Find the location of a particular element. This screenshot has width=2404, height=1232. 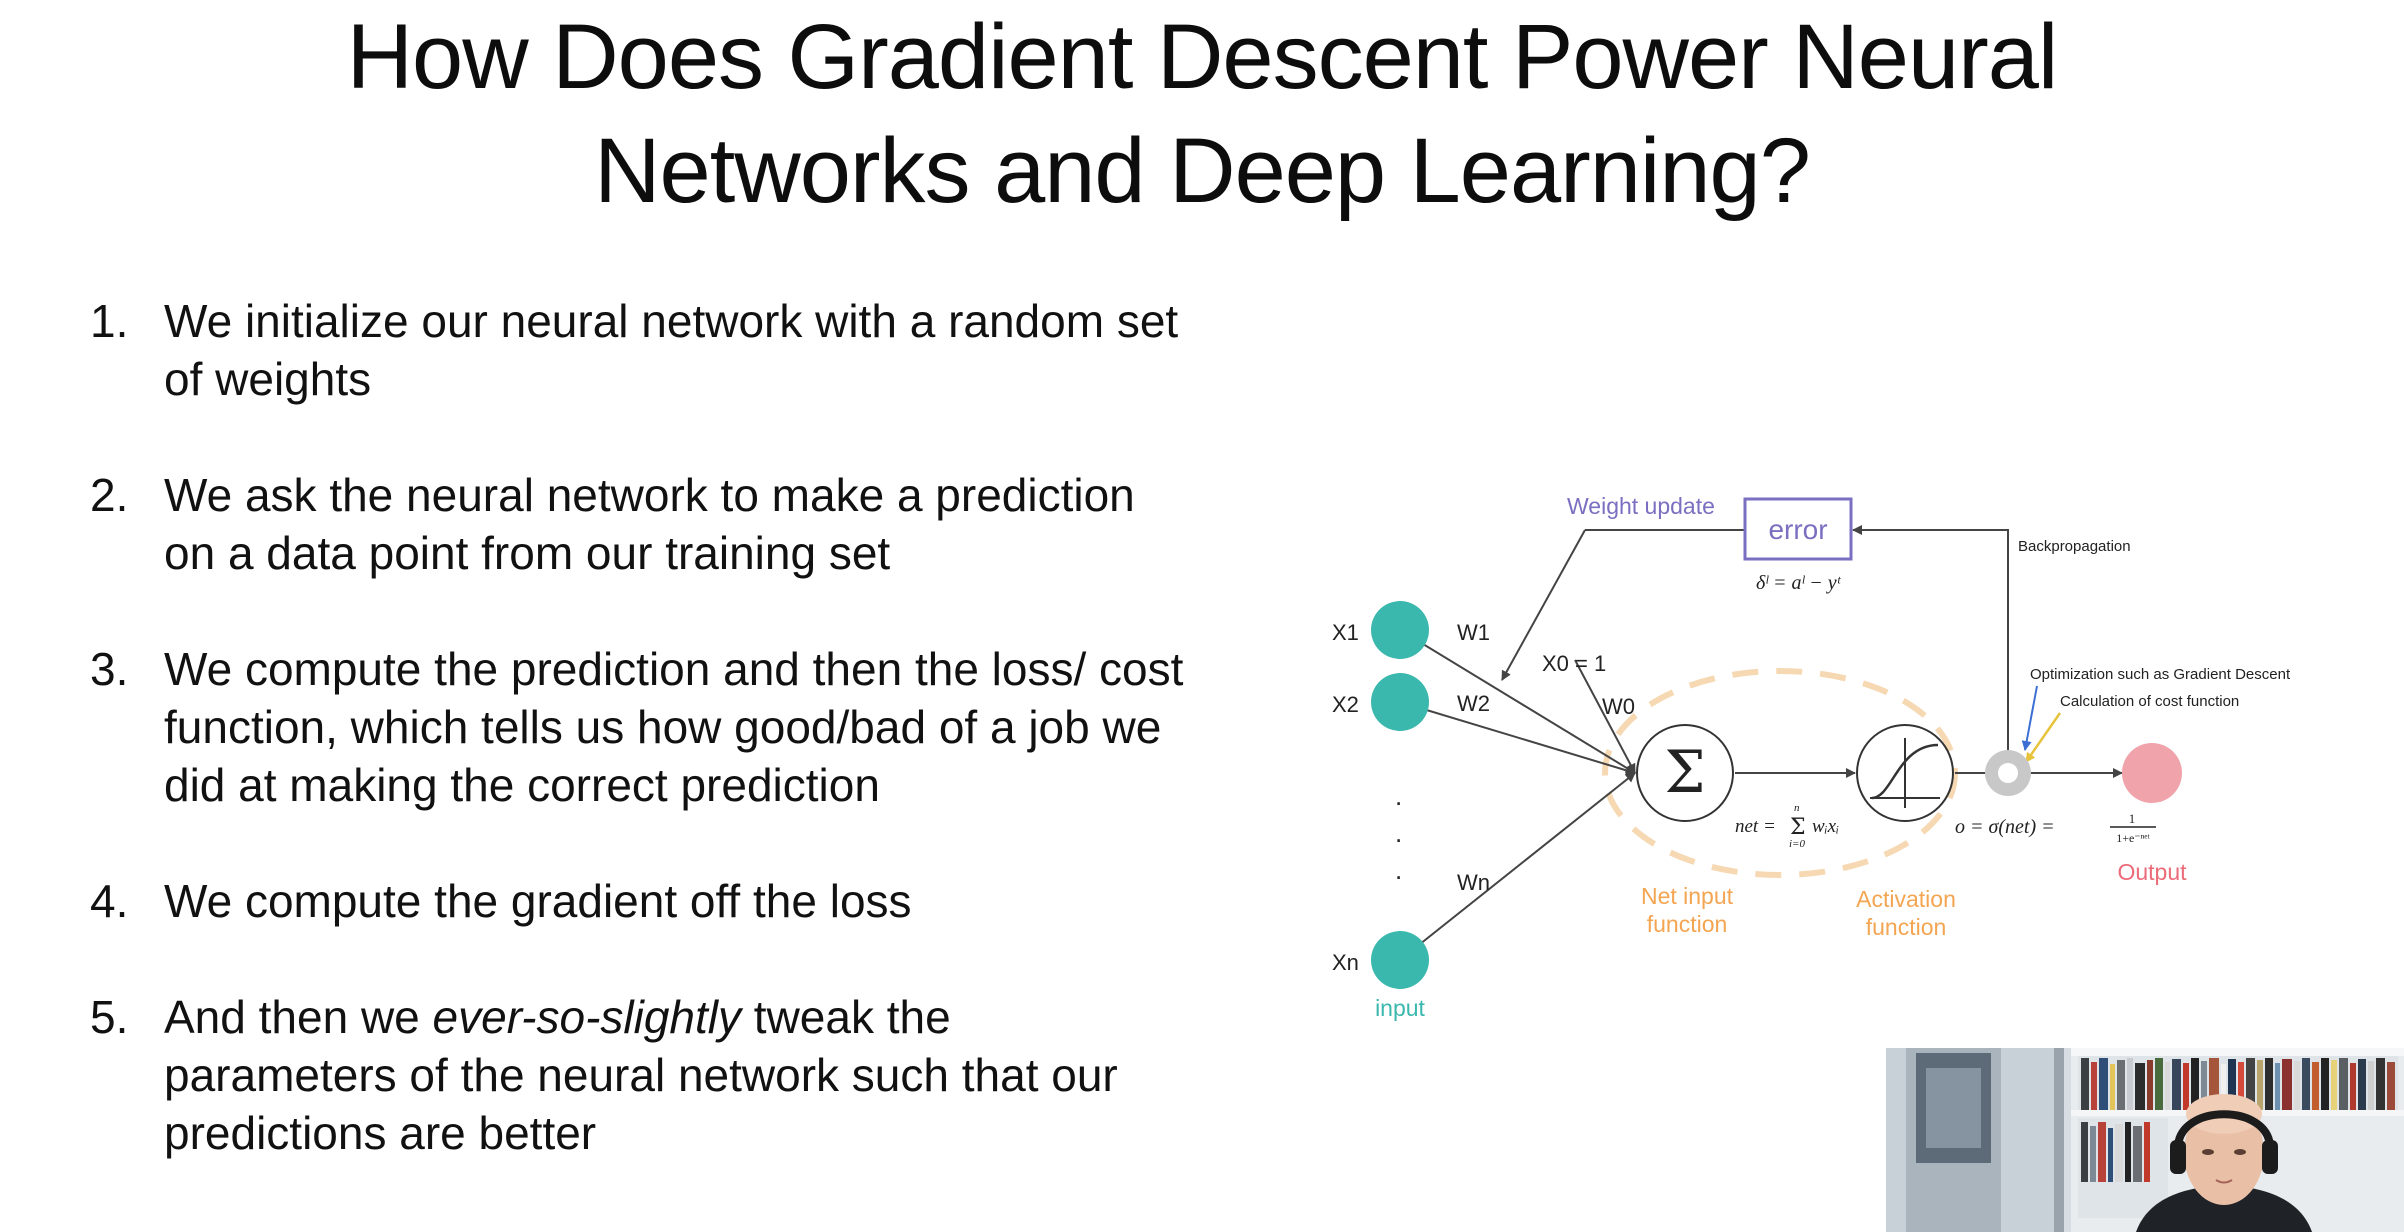

optimization-label: Optimization such as Gradient Descent is located at coordinates (2160, 674).